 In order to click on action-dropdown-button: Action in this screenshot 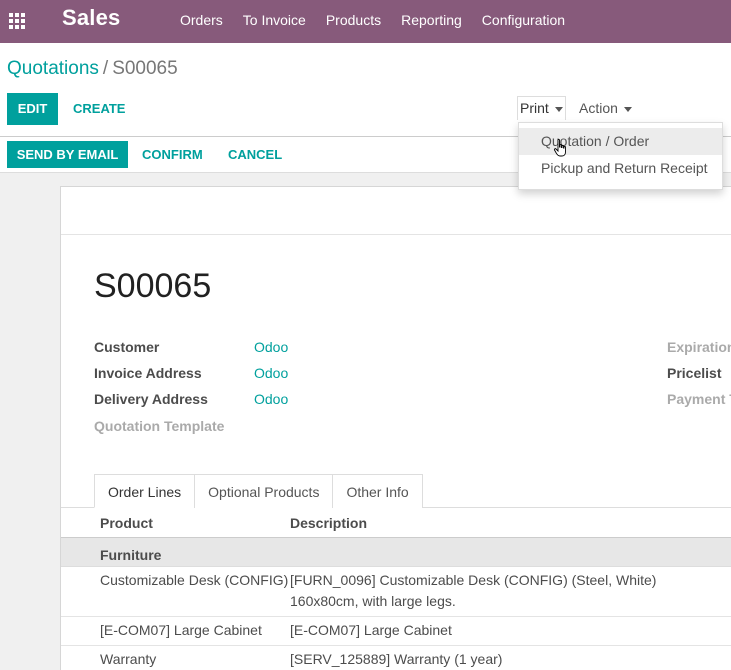, I will do `click(605, 108)`.